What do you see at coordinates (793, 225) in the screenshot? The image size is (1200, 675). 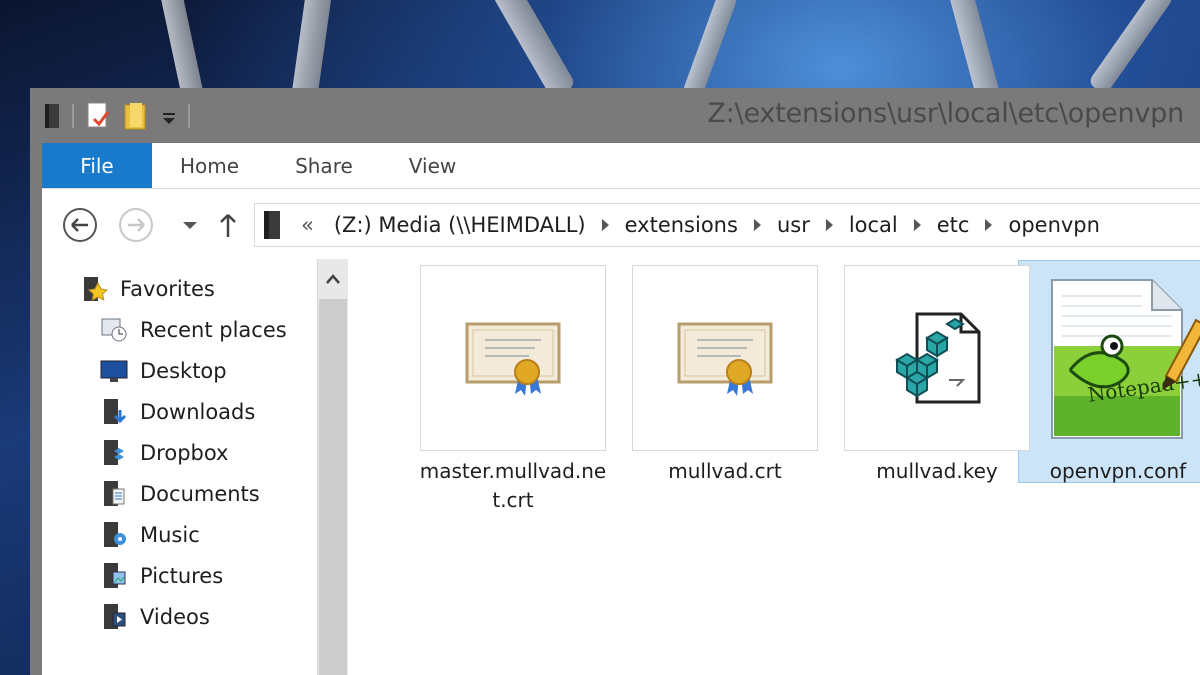 I see `breadcrumb-usr: usr` at bounding box center [793, 225].